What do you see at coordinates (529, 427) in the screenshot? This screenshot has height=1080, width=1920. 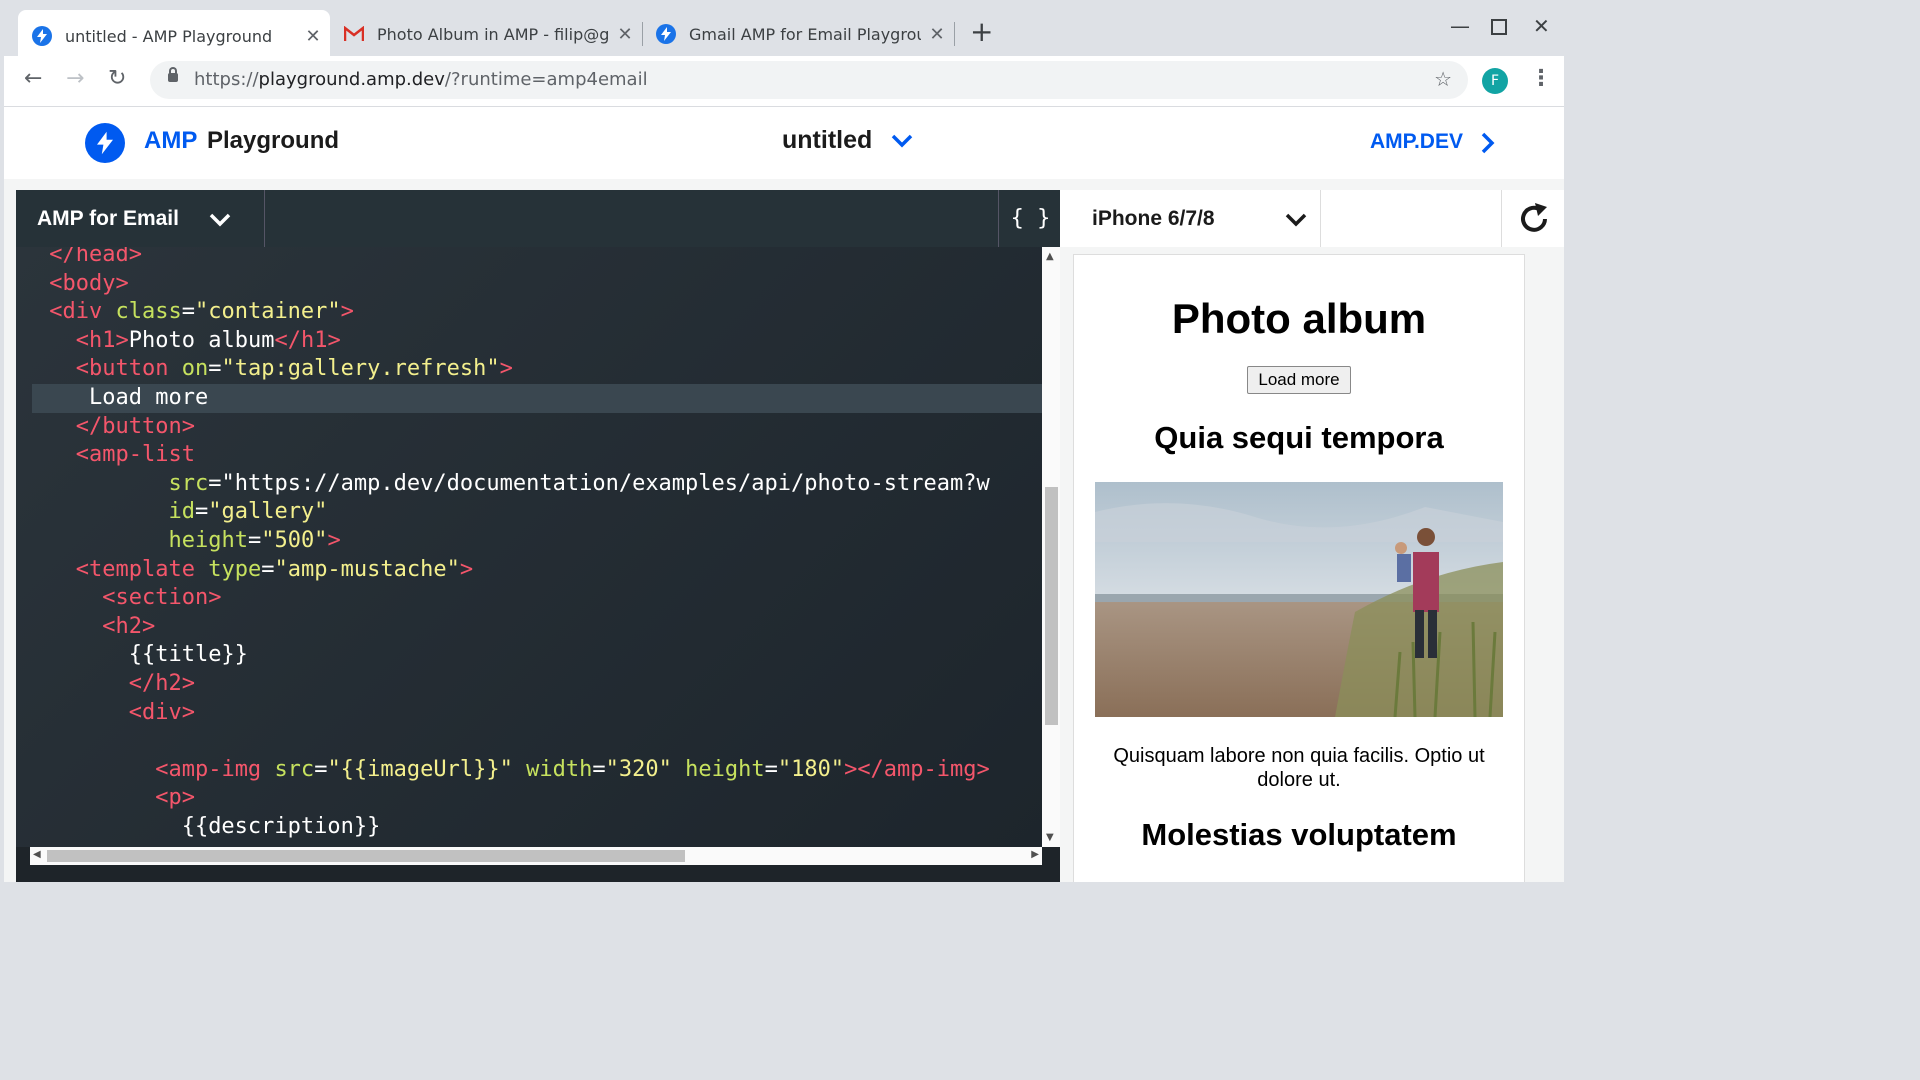 I see `code-line: </button>` at bounding box center [529, 427].